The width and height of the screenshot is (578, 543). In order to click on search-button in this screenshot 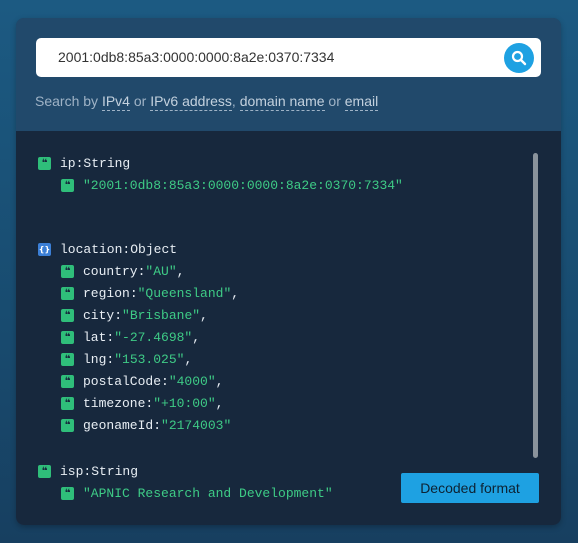, I will do `click(519, 58)`.